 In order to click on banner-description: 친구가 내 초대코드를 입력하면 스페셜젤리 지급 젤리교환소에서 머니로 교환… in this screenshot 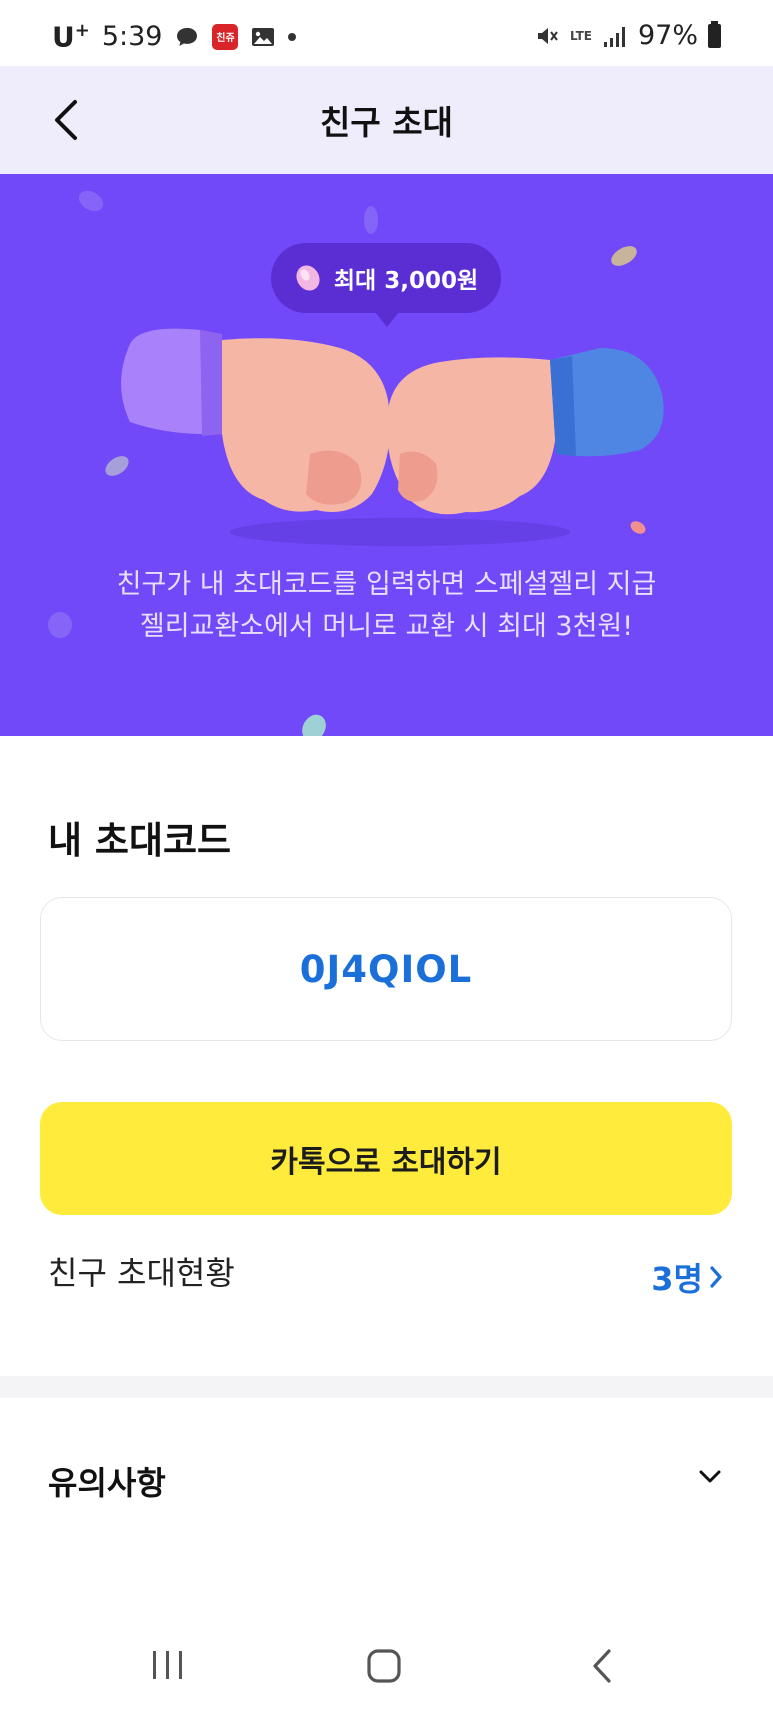, I will do `click(386, 606)`.